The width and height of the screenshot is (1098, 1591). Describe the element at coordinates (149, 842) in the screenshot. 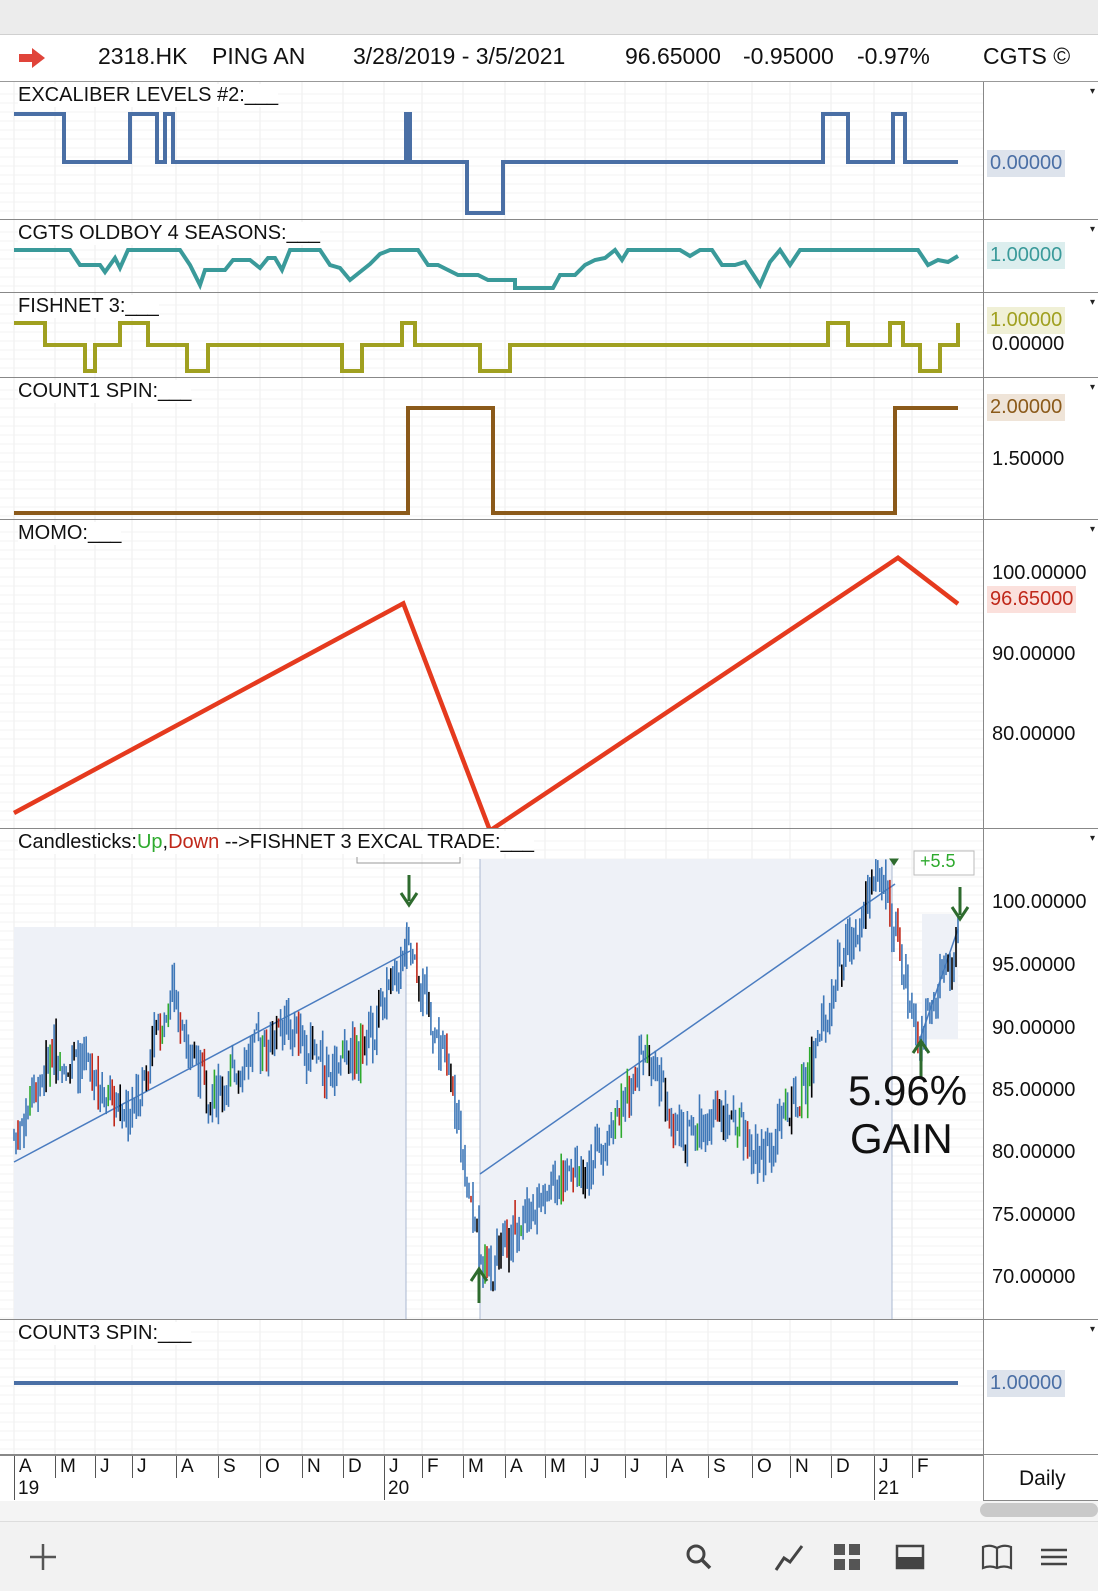

I see `candle-label-up: Up` at that location.